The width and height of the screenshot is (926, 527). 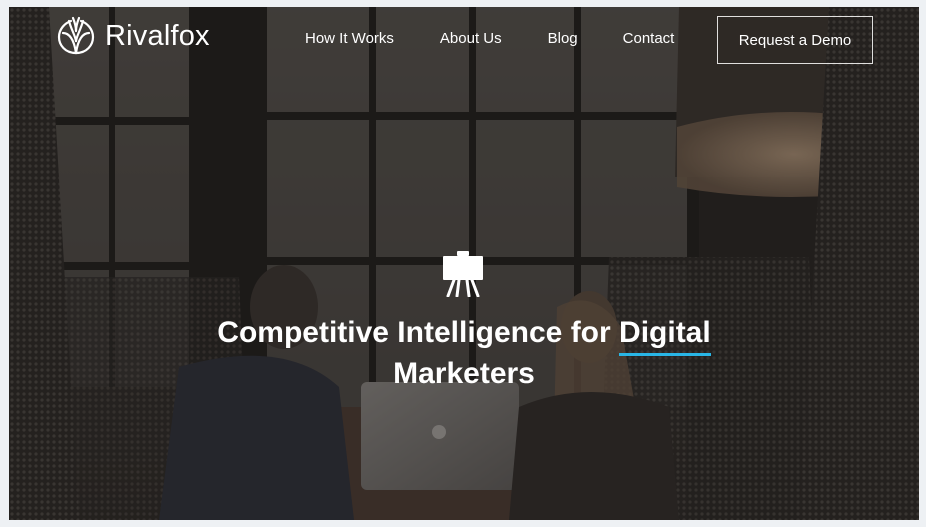 I want to click on nav-links: How It Works About Us Blog Contact, so click(x=489, y=38).